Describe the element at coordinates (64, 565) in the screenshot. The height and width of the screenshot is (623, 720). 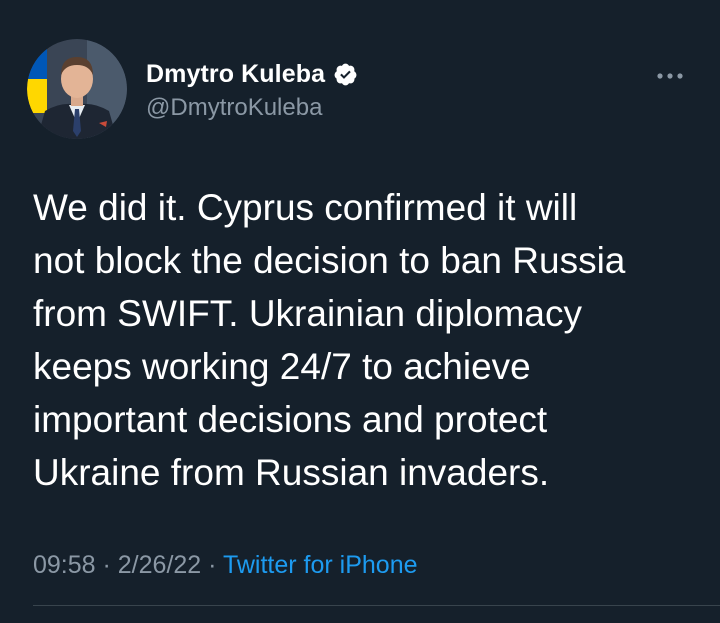
I see `tweet-time: 09:58` at that location.